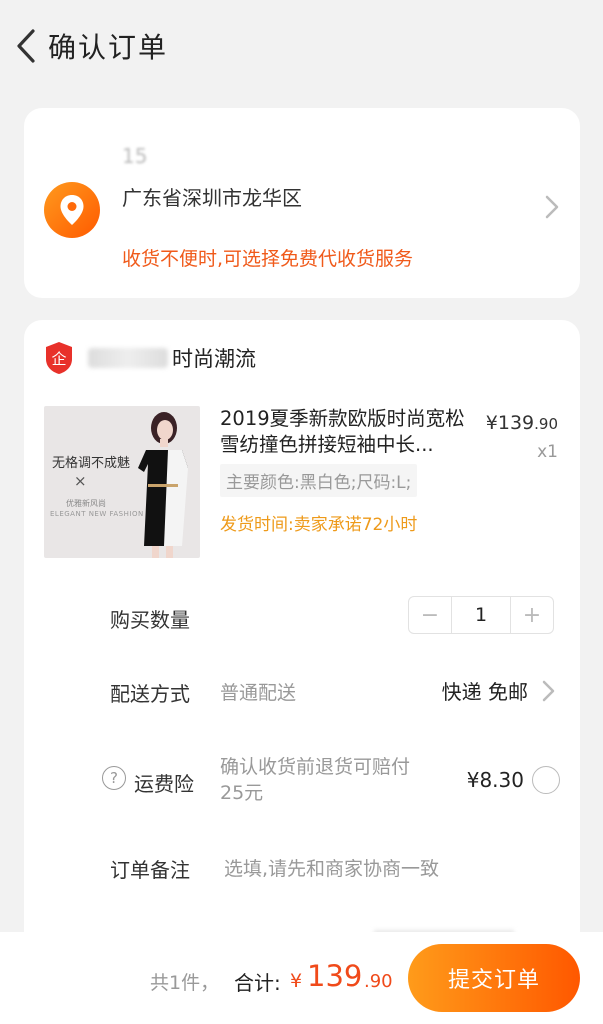 The image size is (603, 1024). I want to click on insurance-label: 运费险, so click(164, 784).